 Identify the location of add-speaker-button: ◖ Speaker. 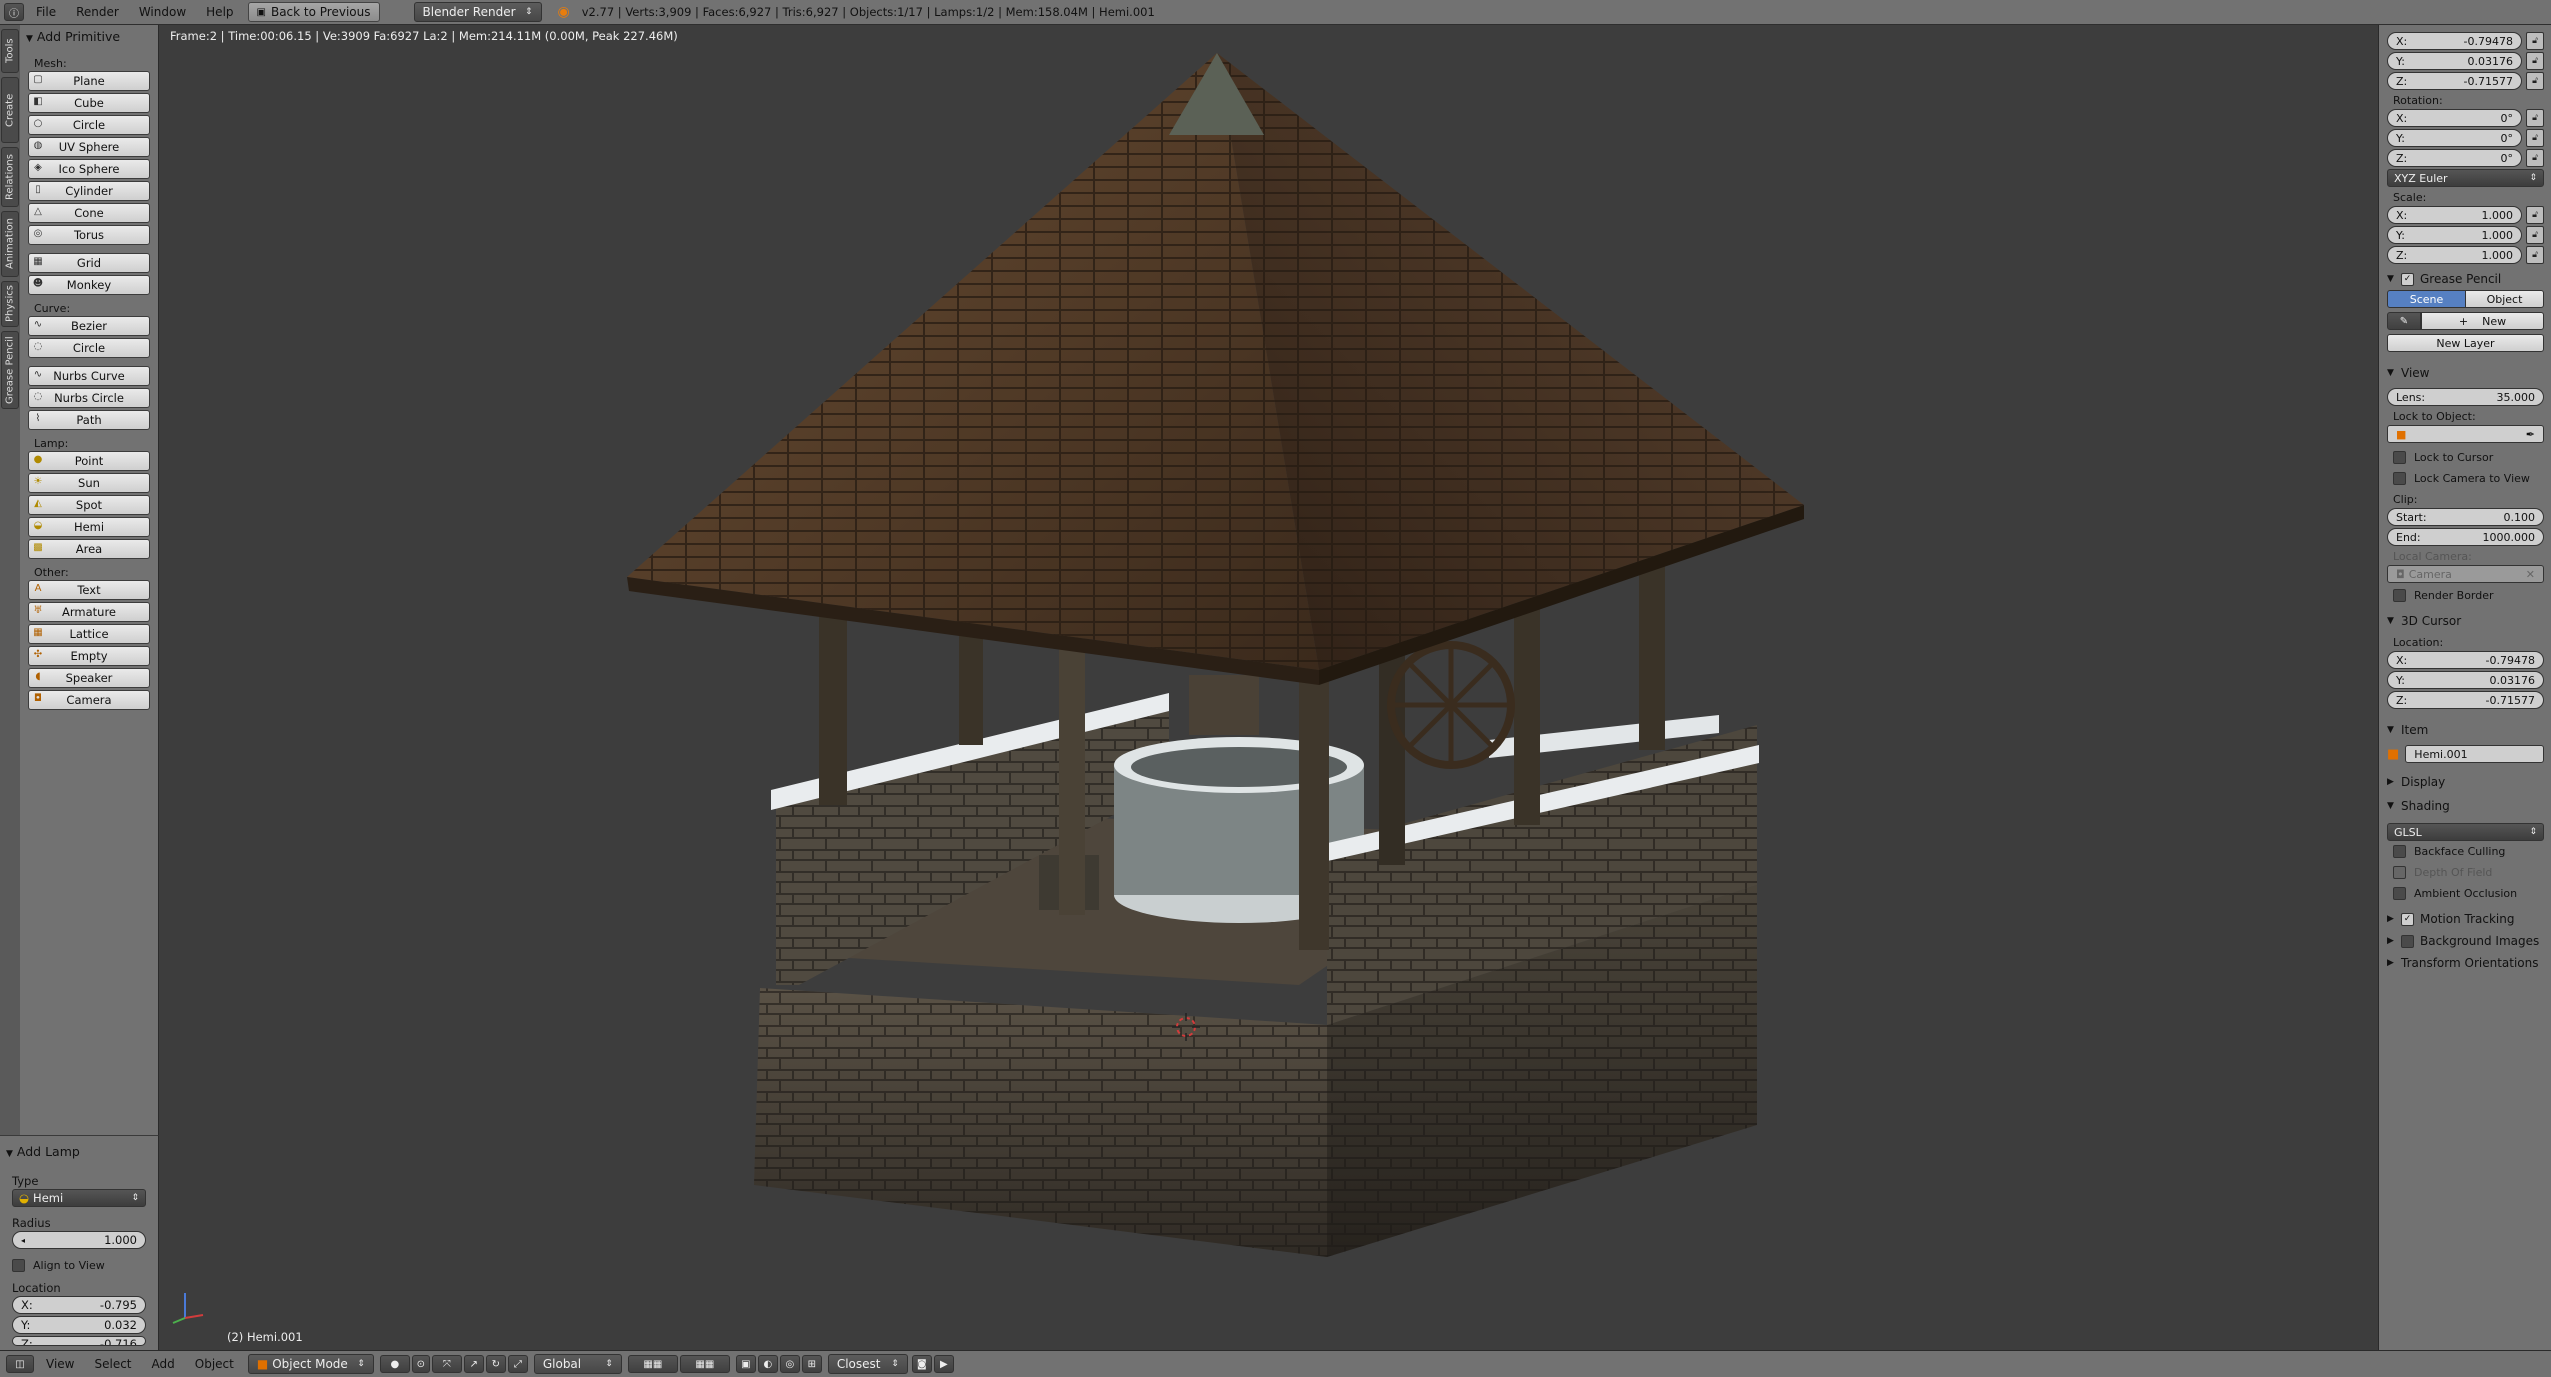
(89, 678).